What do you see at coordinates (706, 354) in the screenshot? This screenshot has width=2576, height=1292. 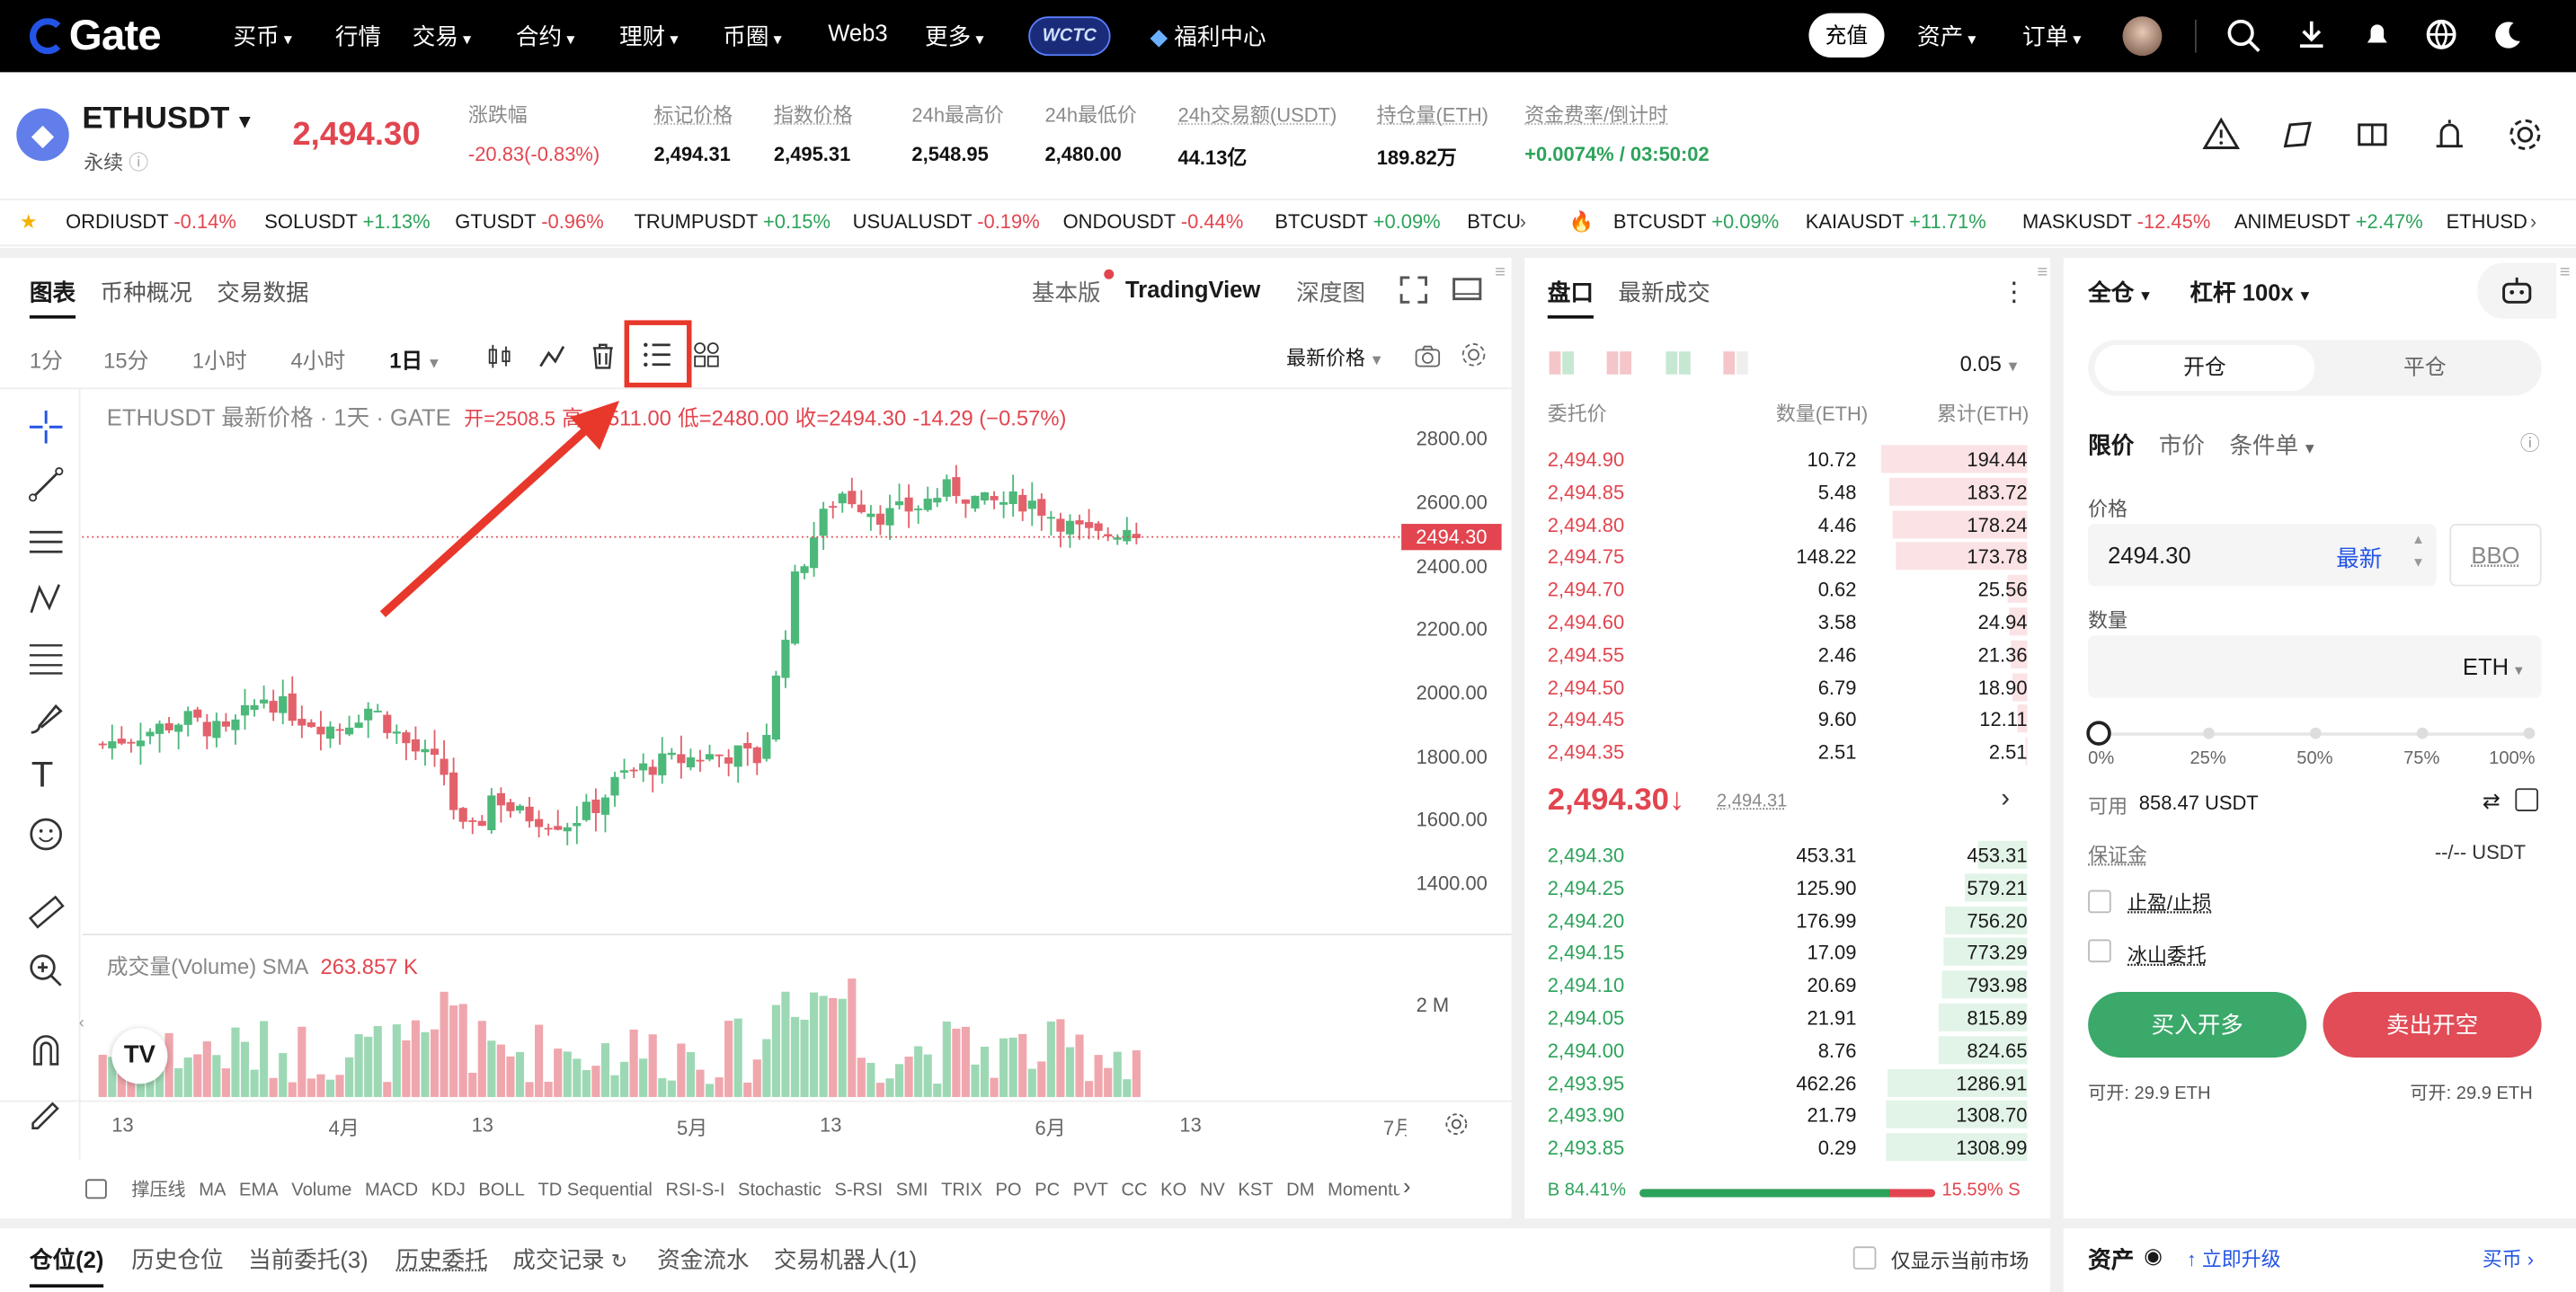 I see `grid-layout-icon` at bounding box center [706, 354].